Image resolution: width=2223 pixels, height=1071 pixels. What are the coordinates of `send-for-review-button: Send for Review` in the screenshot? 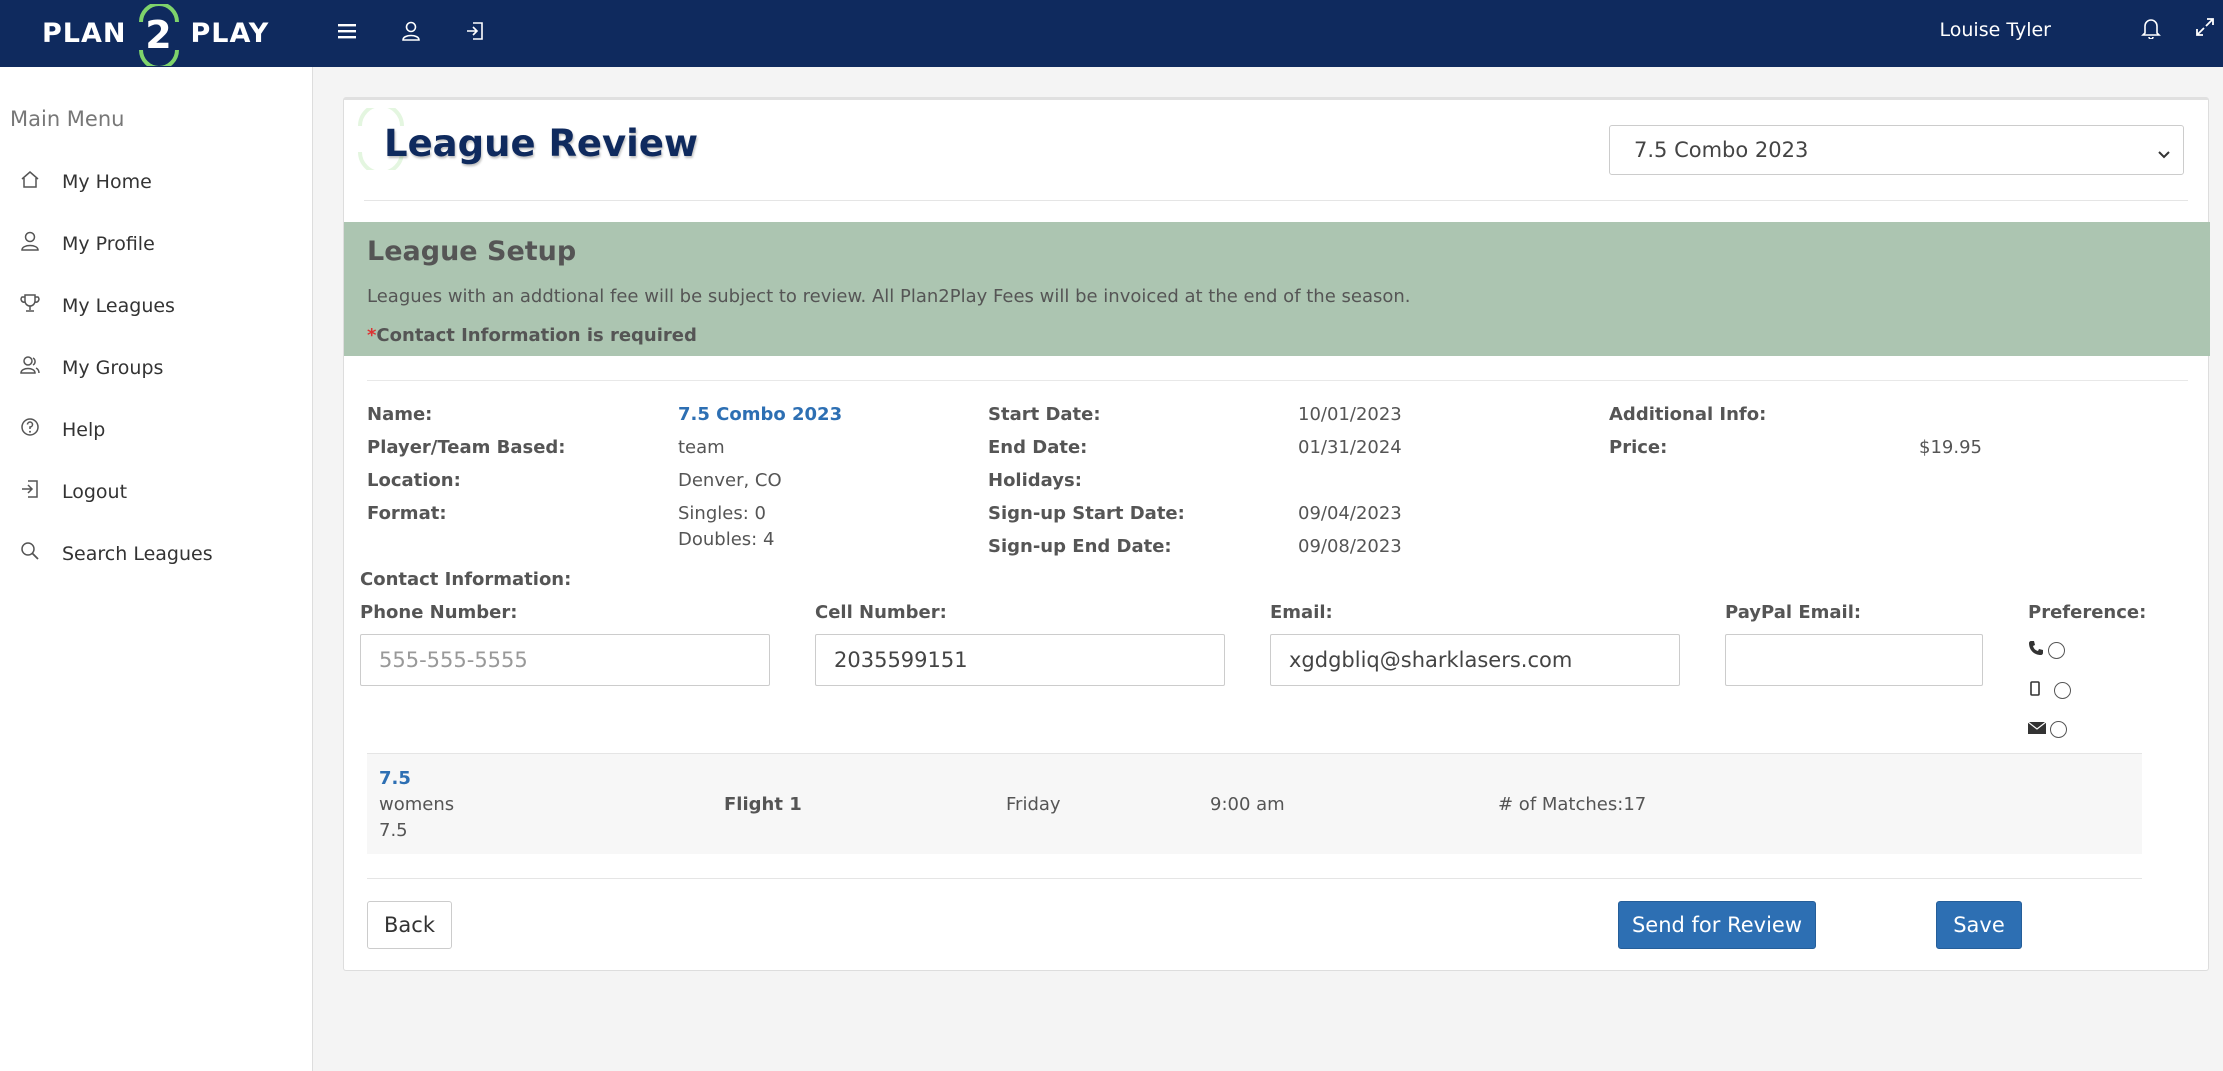 It's located at (1717, 925).